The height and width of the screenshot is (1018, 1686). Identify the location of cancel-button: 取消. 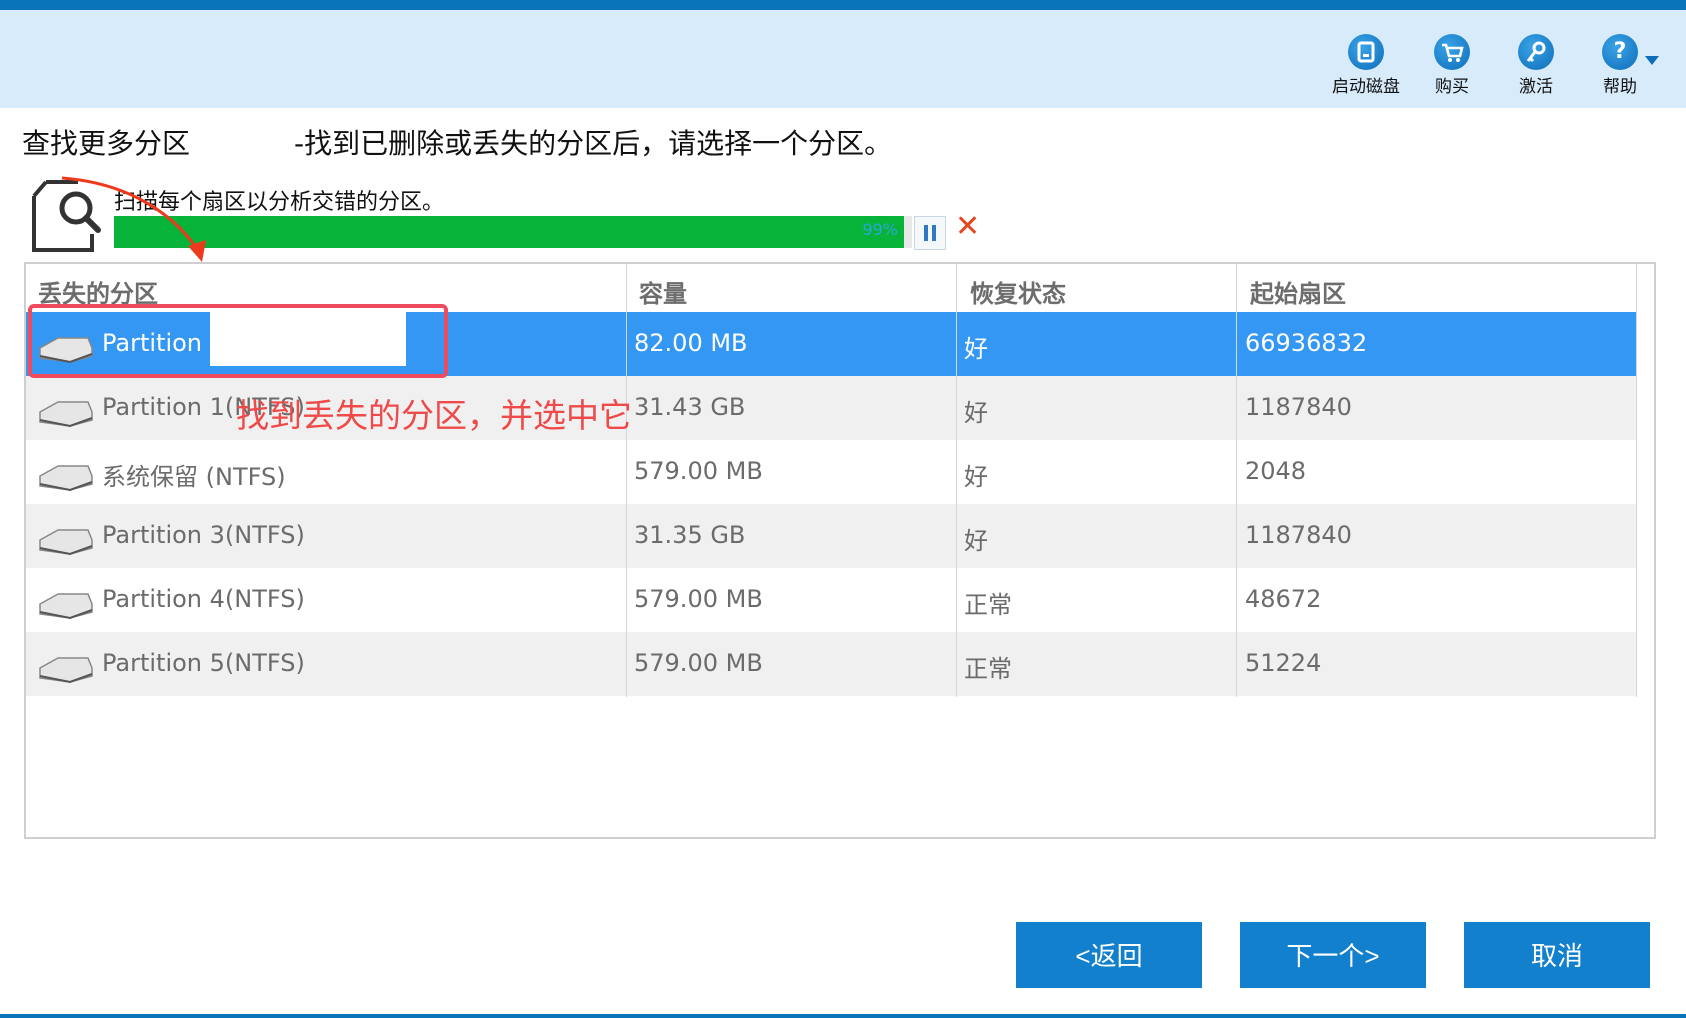
(1557, 955).